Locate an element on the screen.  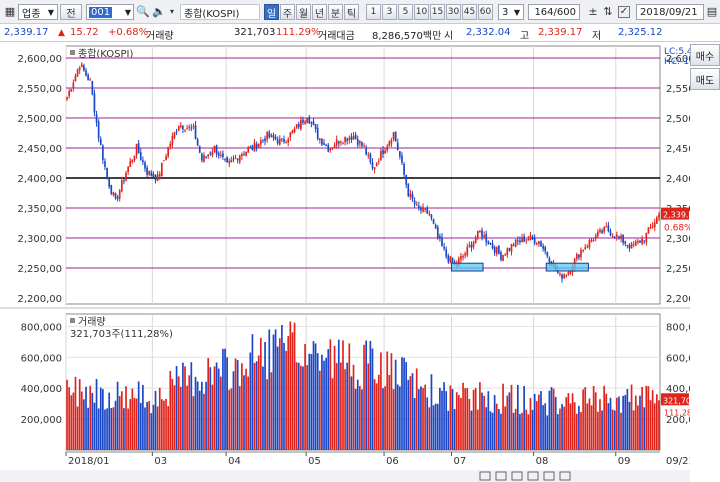
price-axis-label-left: 2,550,00 is located at coordinates (39, 89).